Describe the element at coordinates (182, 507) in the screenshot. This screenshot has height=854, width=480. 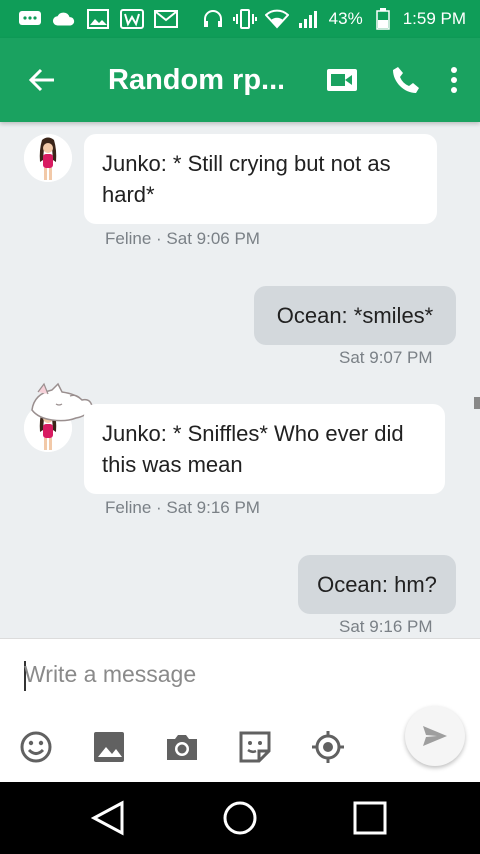
I see `message-meta: Feline · Sat 9:16 PM` at that location.